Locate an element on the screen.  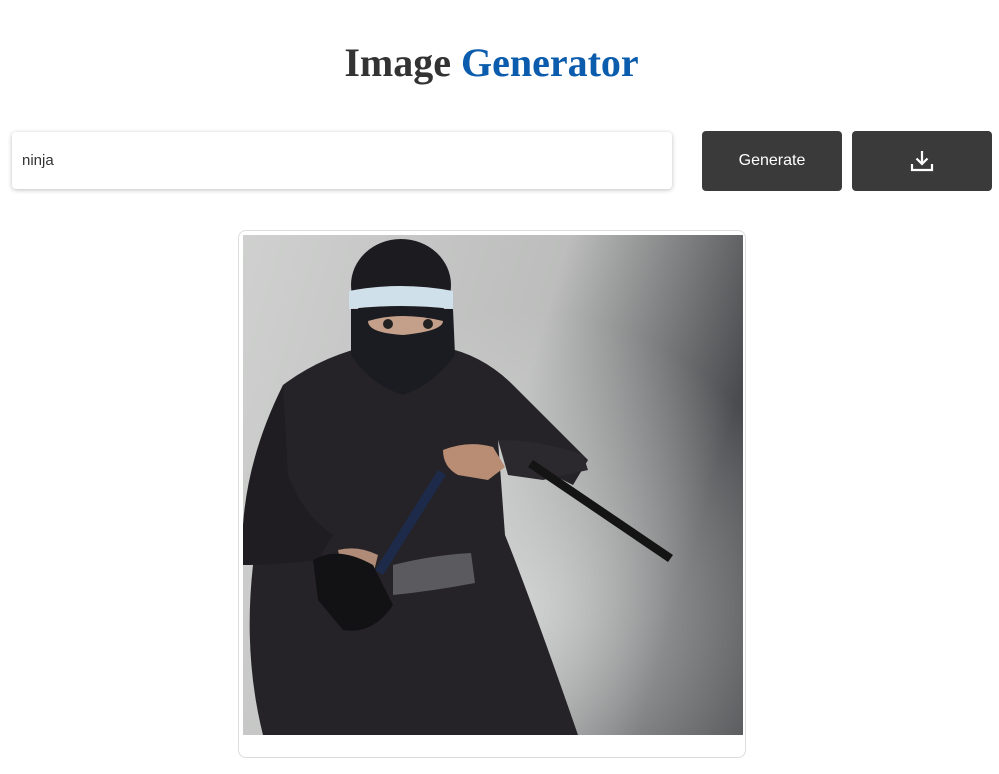
generate-button-label: Generate is located at coordinates (772, 160).